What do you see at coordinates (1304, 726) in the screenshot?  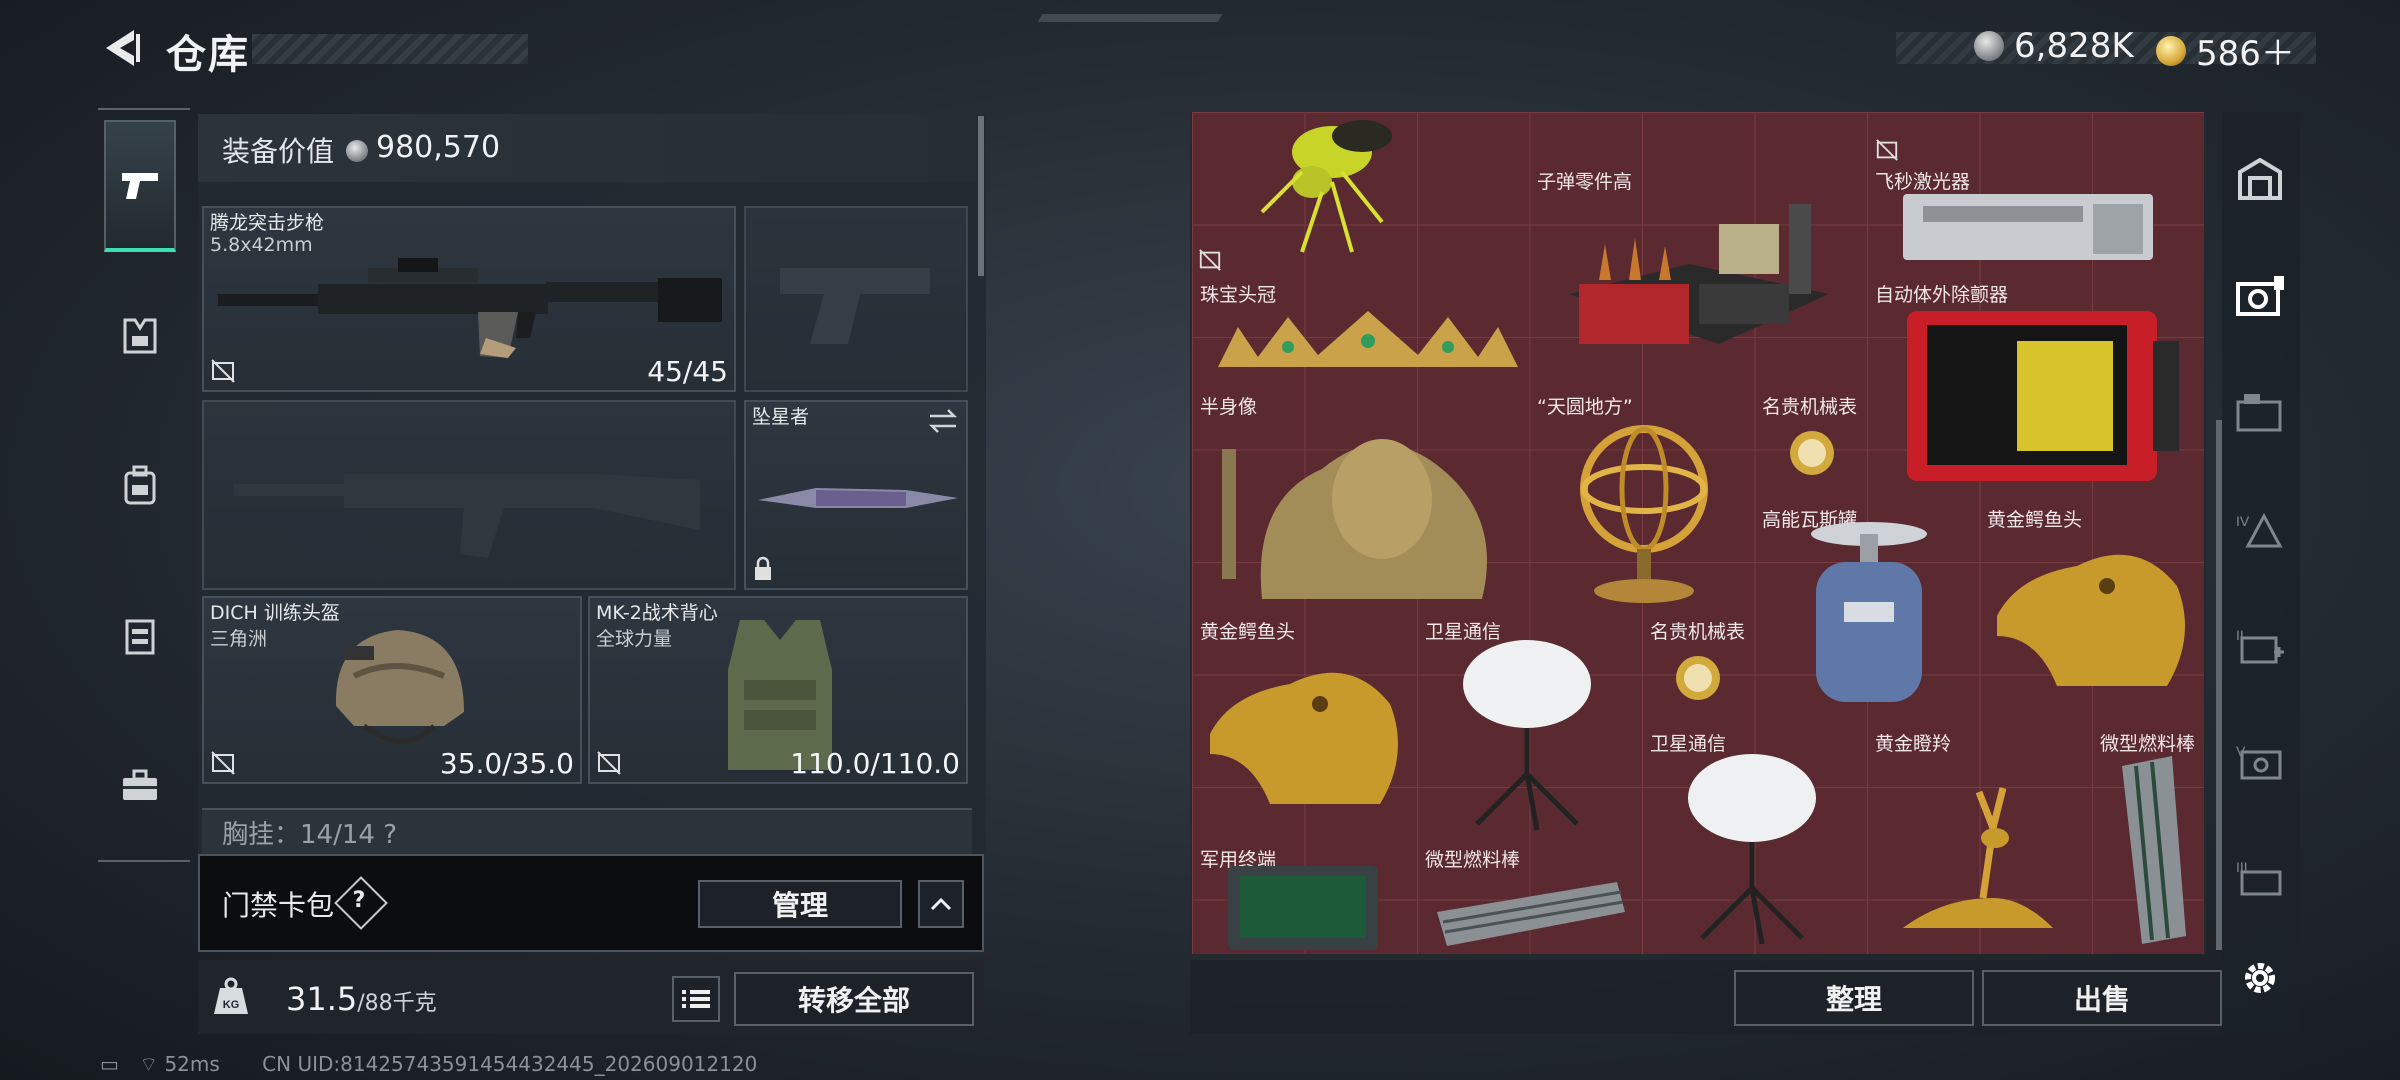 I see `stash-item-gold-croc-2: 黄金鳄鱼头` at bounding box center [1304, 726].